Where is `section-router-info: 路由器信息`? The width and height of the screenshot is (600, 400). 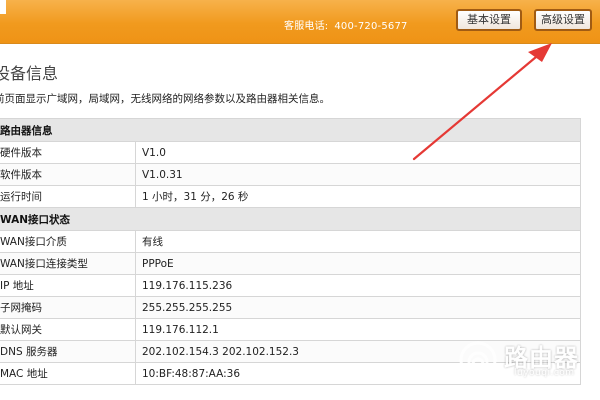 section-router-info: 路由器信息 is located at coordinates (290, 130).